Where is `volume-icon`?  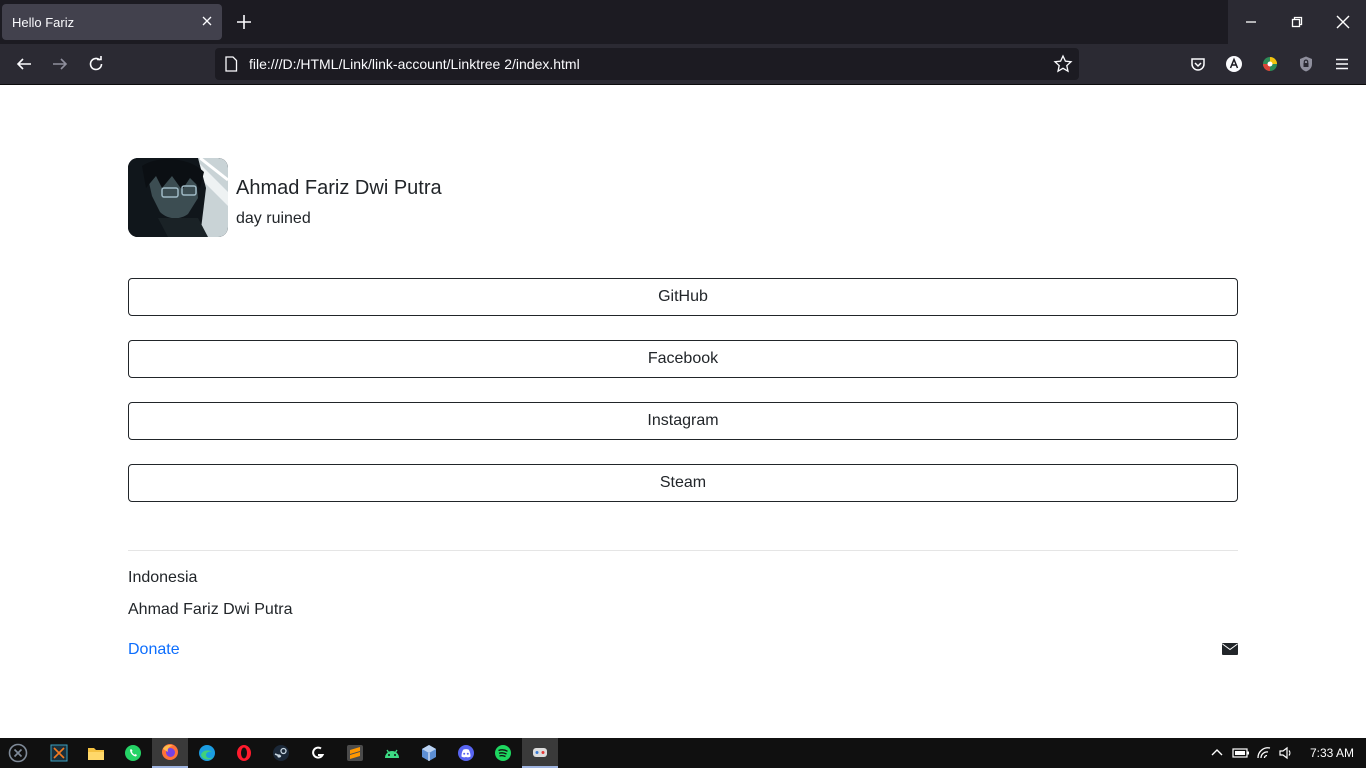 volume-icon is located at coordinates (1286, 753).